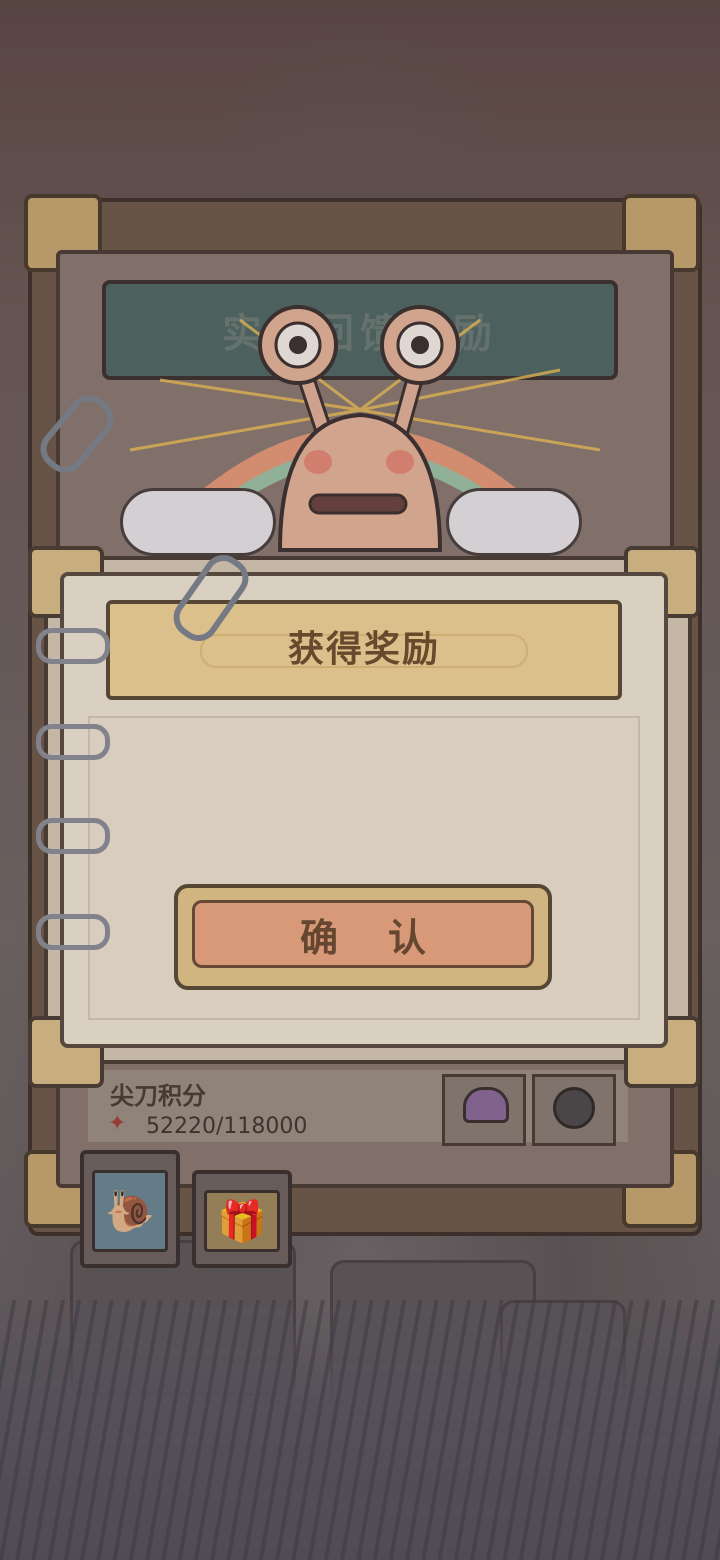 This screenshot has width=720, height=1560. What do you see at coordinates (363, 934) in the screenshot?
I see `confirm-button-label: 确认` at bounding box center [363, 934].